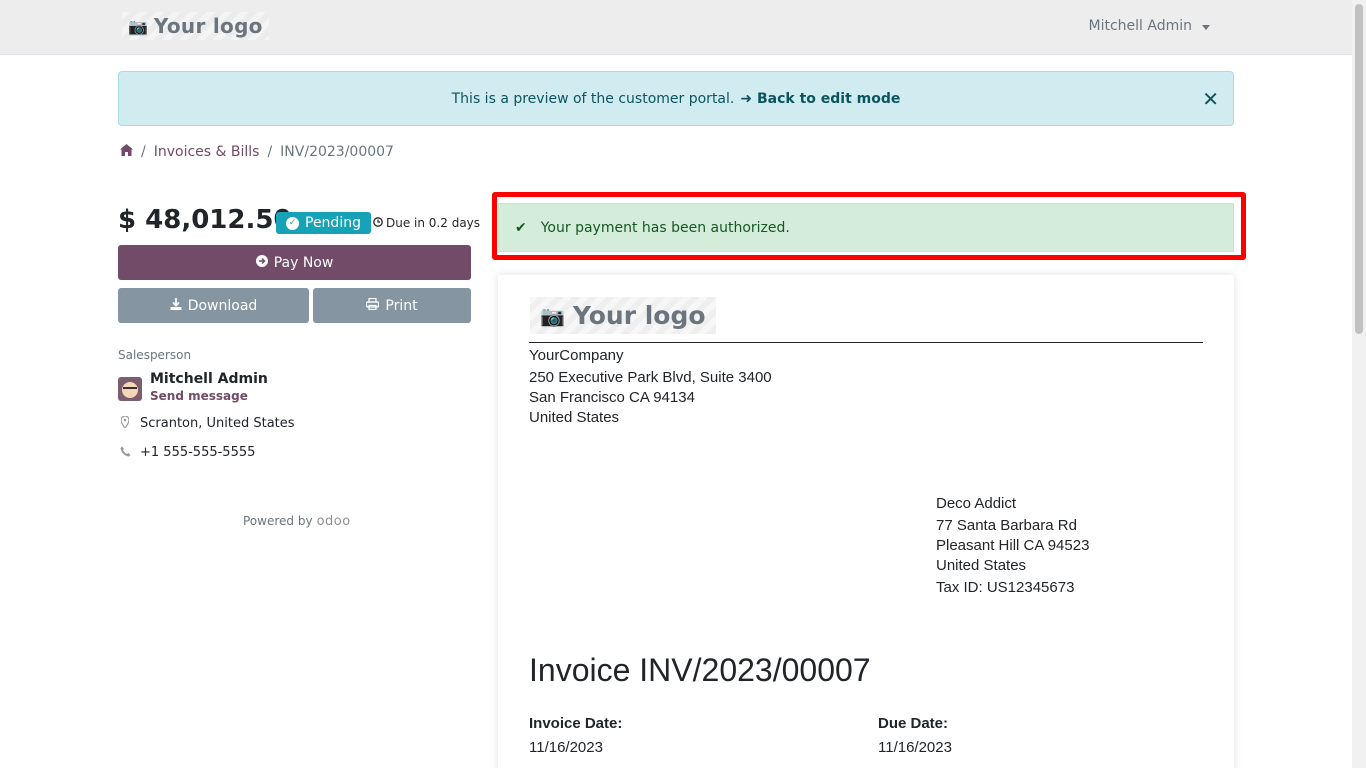 The image size is (1366, 768). Describe the element at coordinates (1206, 27) in the screenshot. I see `caret-down-icon` at that location.